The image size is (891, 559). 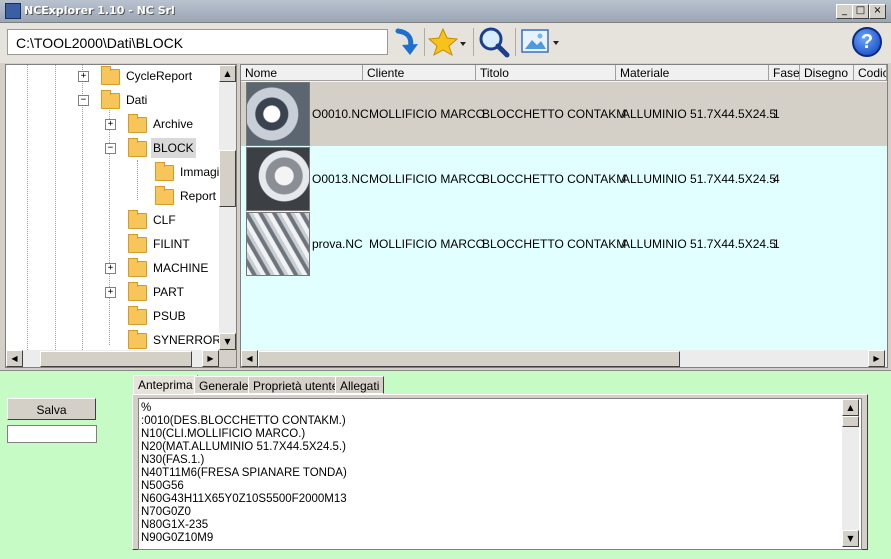 What do you see at coordinates (243, 447) in the screenshot?
I see `code-line: N20(MAT.ALLUMINIO 51.7X44.5X24.5.)` at bounding box center [243, 447].